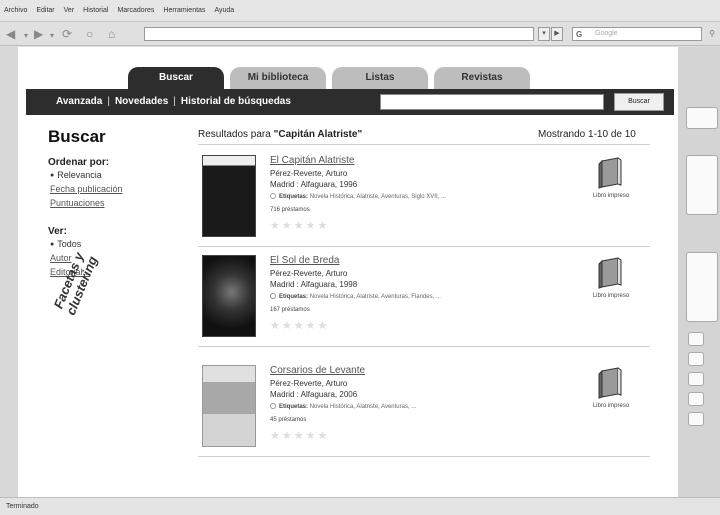 This screenshot has height=515, width=720. Describe the element at coordinates (79, 162) in the screenshot. I see `sort-heading: Ordenar por:` at that location.